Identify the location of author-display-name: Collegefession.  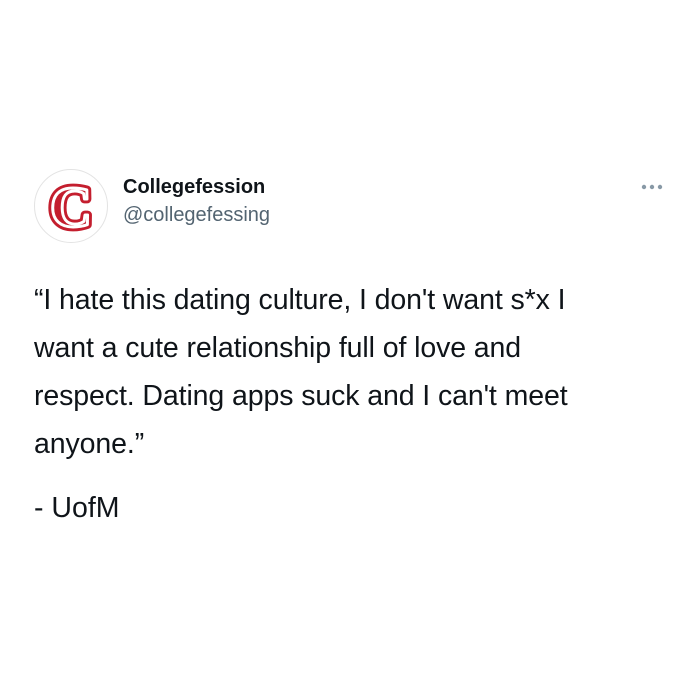
(194, 187).